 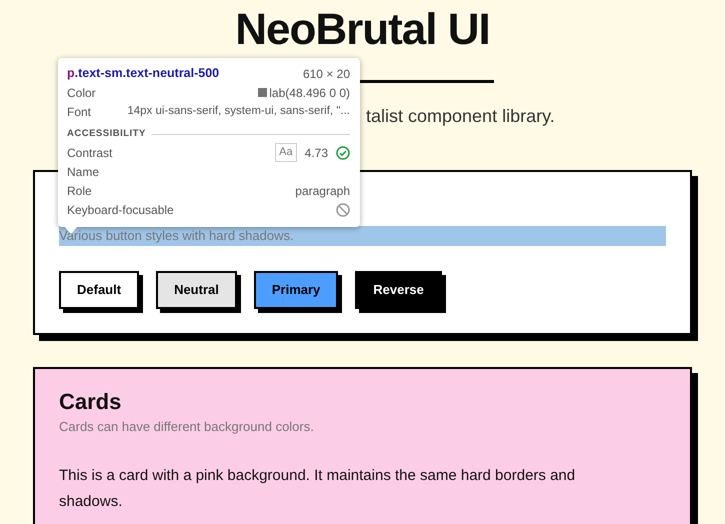 What do you see at coordinates (120, 210) in the screenshot?
I see `property-label: Keyboard-focusable` at bounding box center [120, 210].